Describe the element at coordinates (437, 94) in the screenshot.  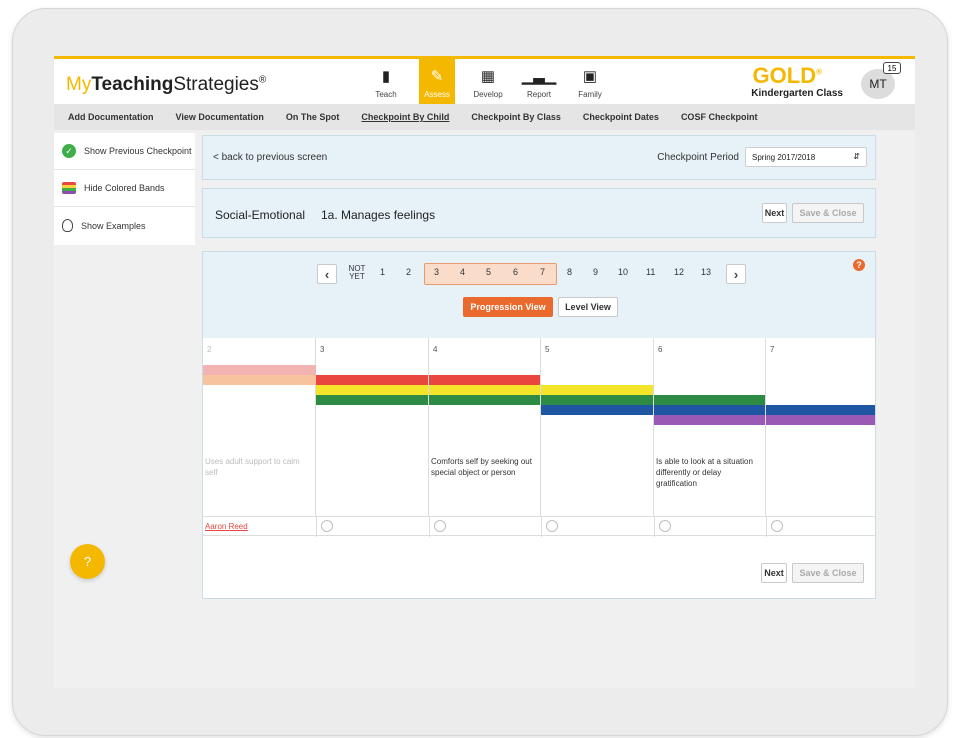
I see `nav-label-assess: Assess` at that location.